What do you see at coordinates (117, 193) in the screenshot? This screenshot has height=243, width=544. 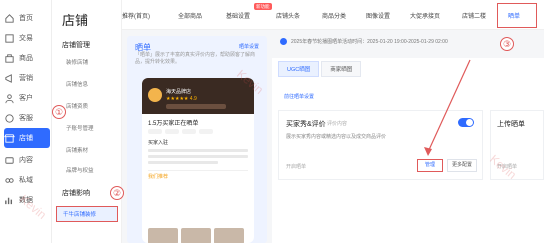 I see `step-marker-2: ②` at bounding box center [117, 193].